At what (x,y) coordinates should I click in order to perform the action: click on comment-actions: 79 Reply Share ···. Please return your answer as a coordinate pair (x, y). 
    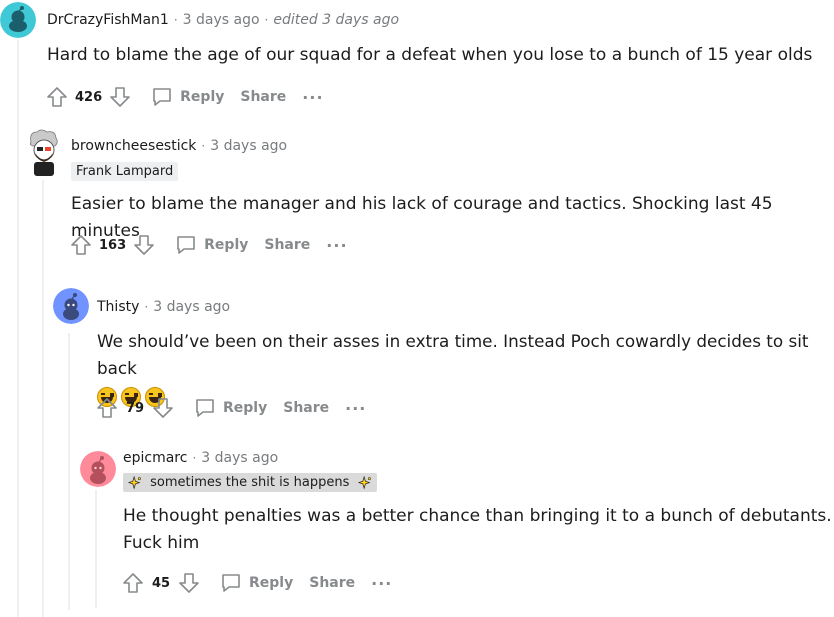
    Looking at the image, I should click on (234, 408).